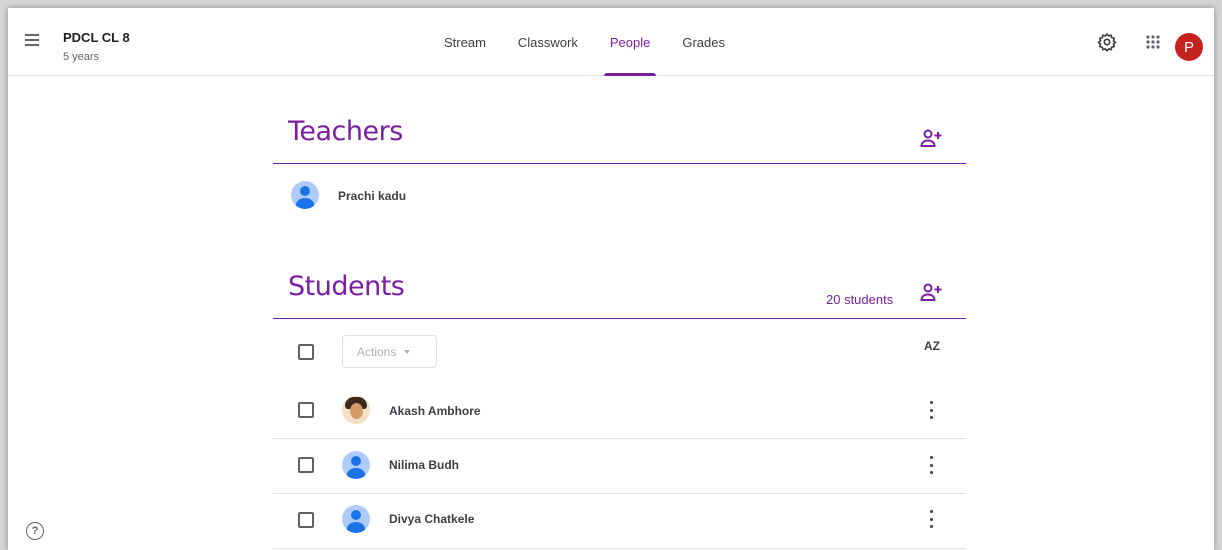 This screenshot has width=1222, height=550. Describe the element at coordinates (619, 163) in the screenshot. I see `teachers-divider` at that location.